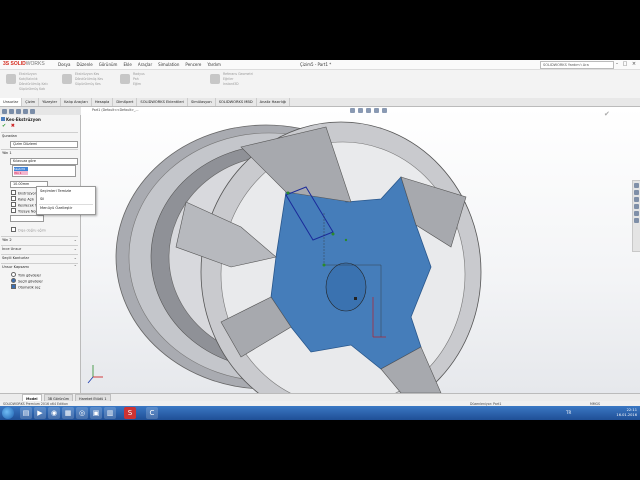  Describe the element at coordinates (44, 144) in the screenshot. I see `from-dropdown: Çizim Düzlemi` at that location.